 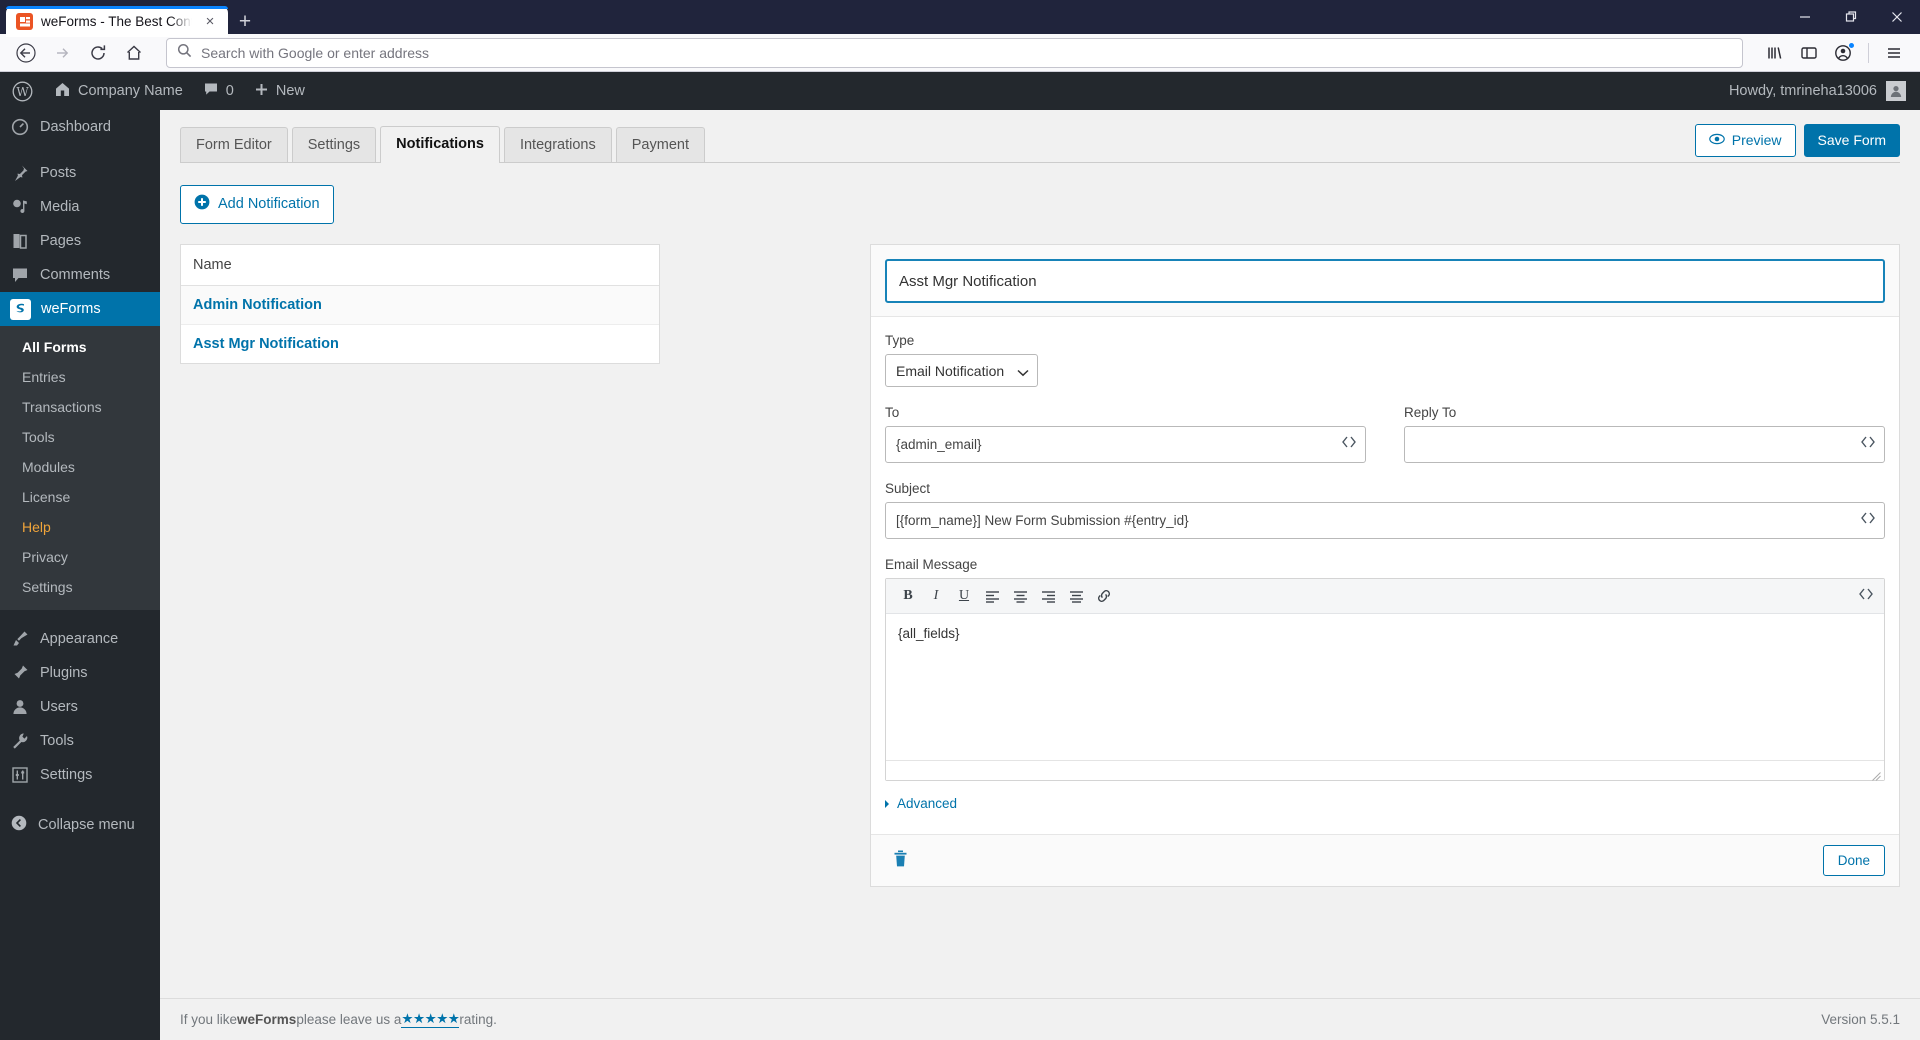 What do you see at coordinates (80, 707) in the screenshot?
I see `sidebar-item-users: Users` at bounding box center [80, 707].